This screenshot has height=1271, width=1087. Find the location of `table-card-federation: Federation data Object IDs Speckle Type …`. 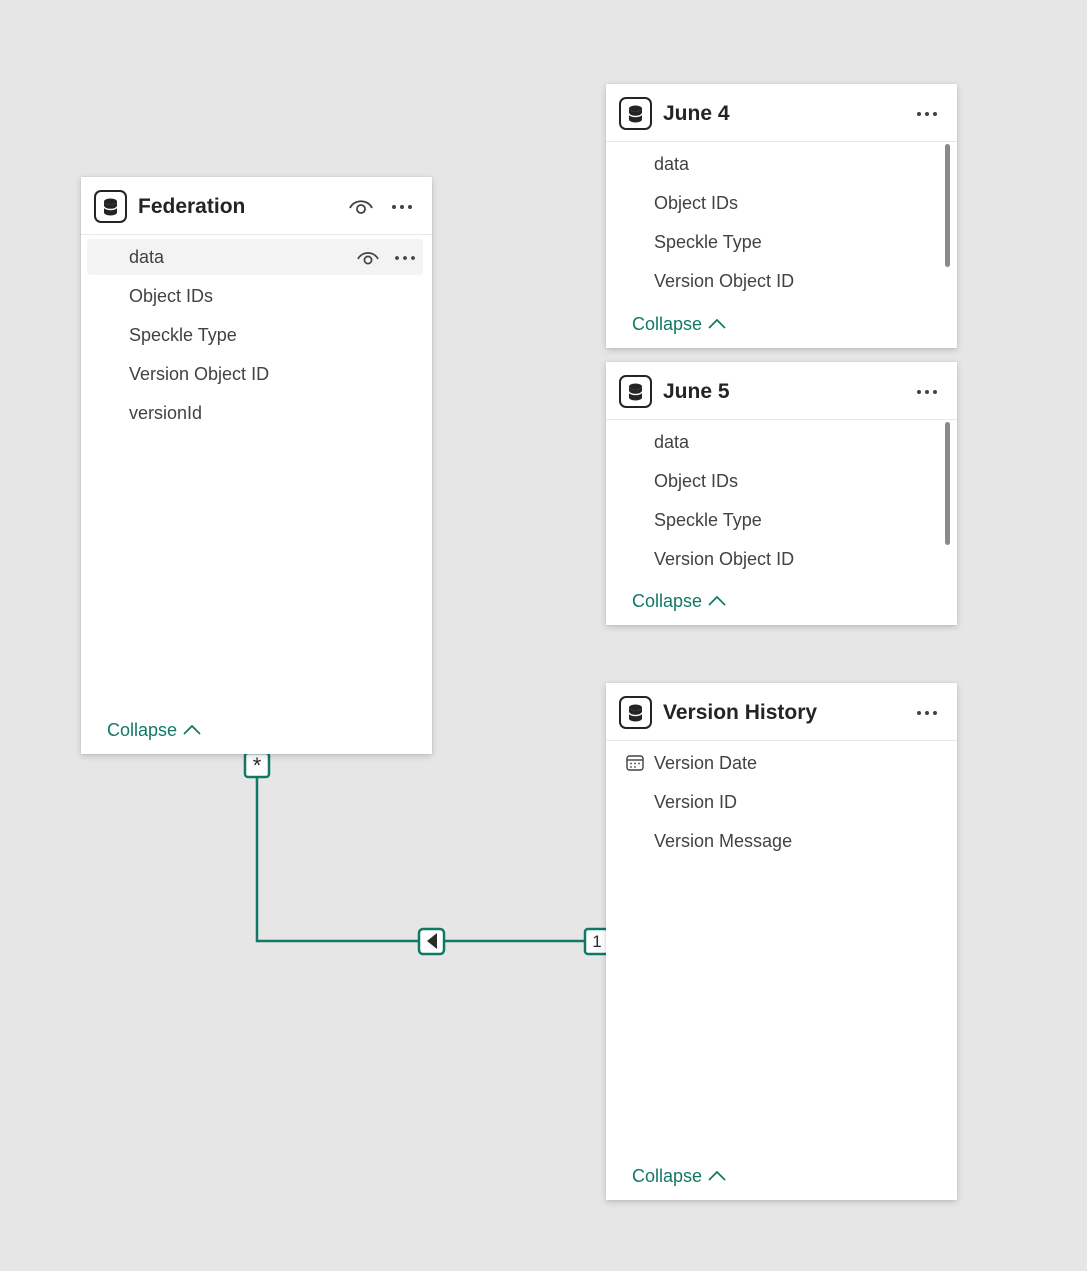

table-card-federation: Federation data Object IDs Speckle Type … is located at coordinates (256, 465).